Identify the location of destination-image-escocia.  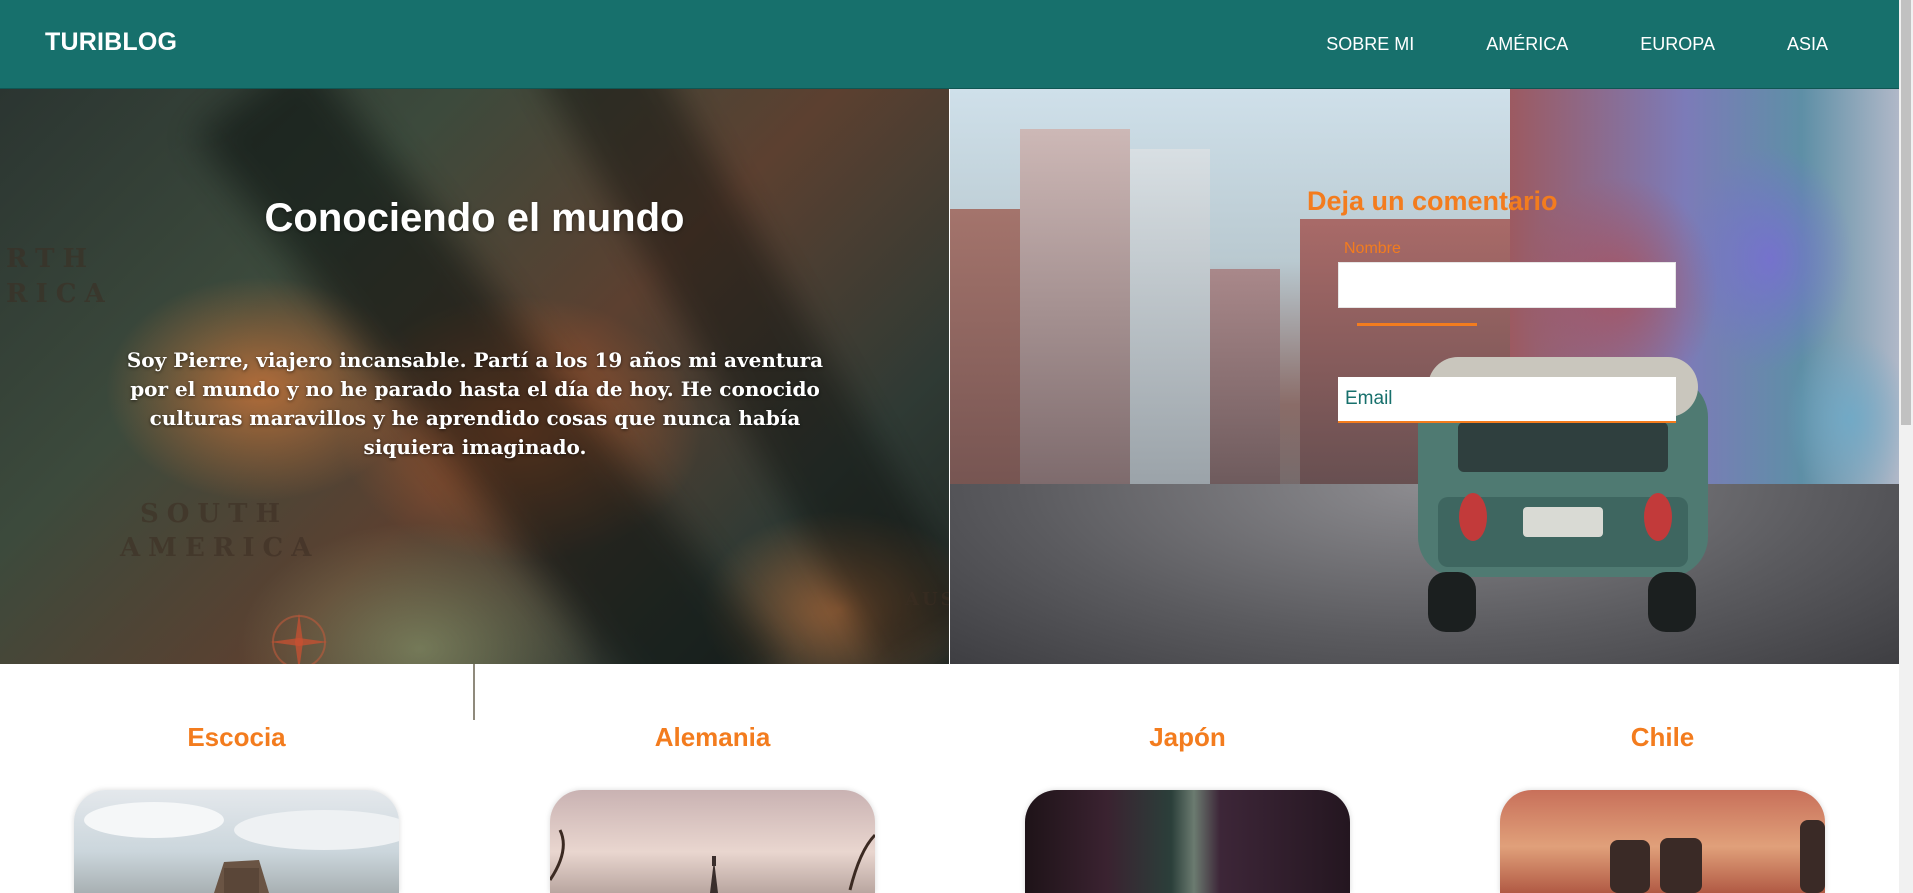
(236, 841).